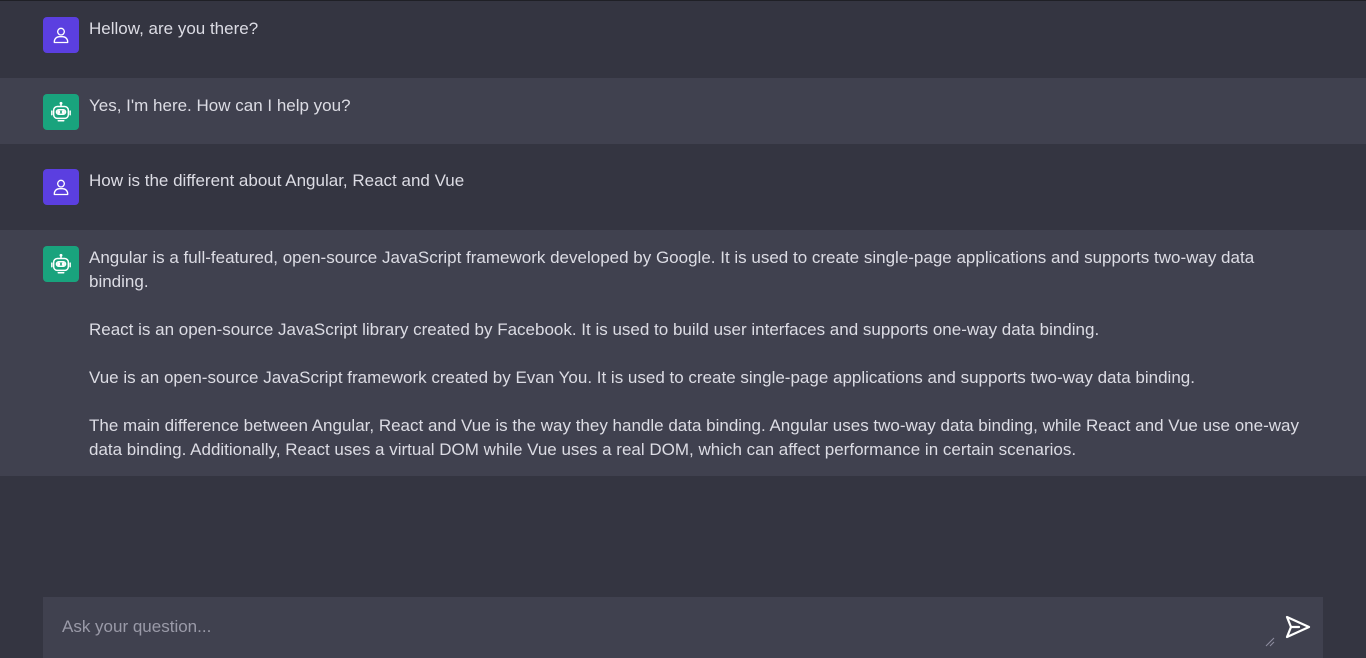  I want to click on question-input, so click(662, 630).